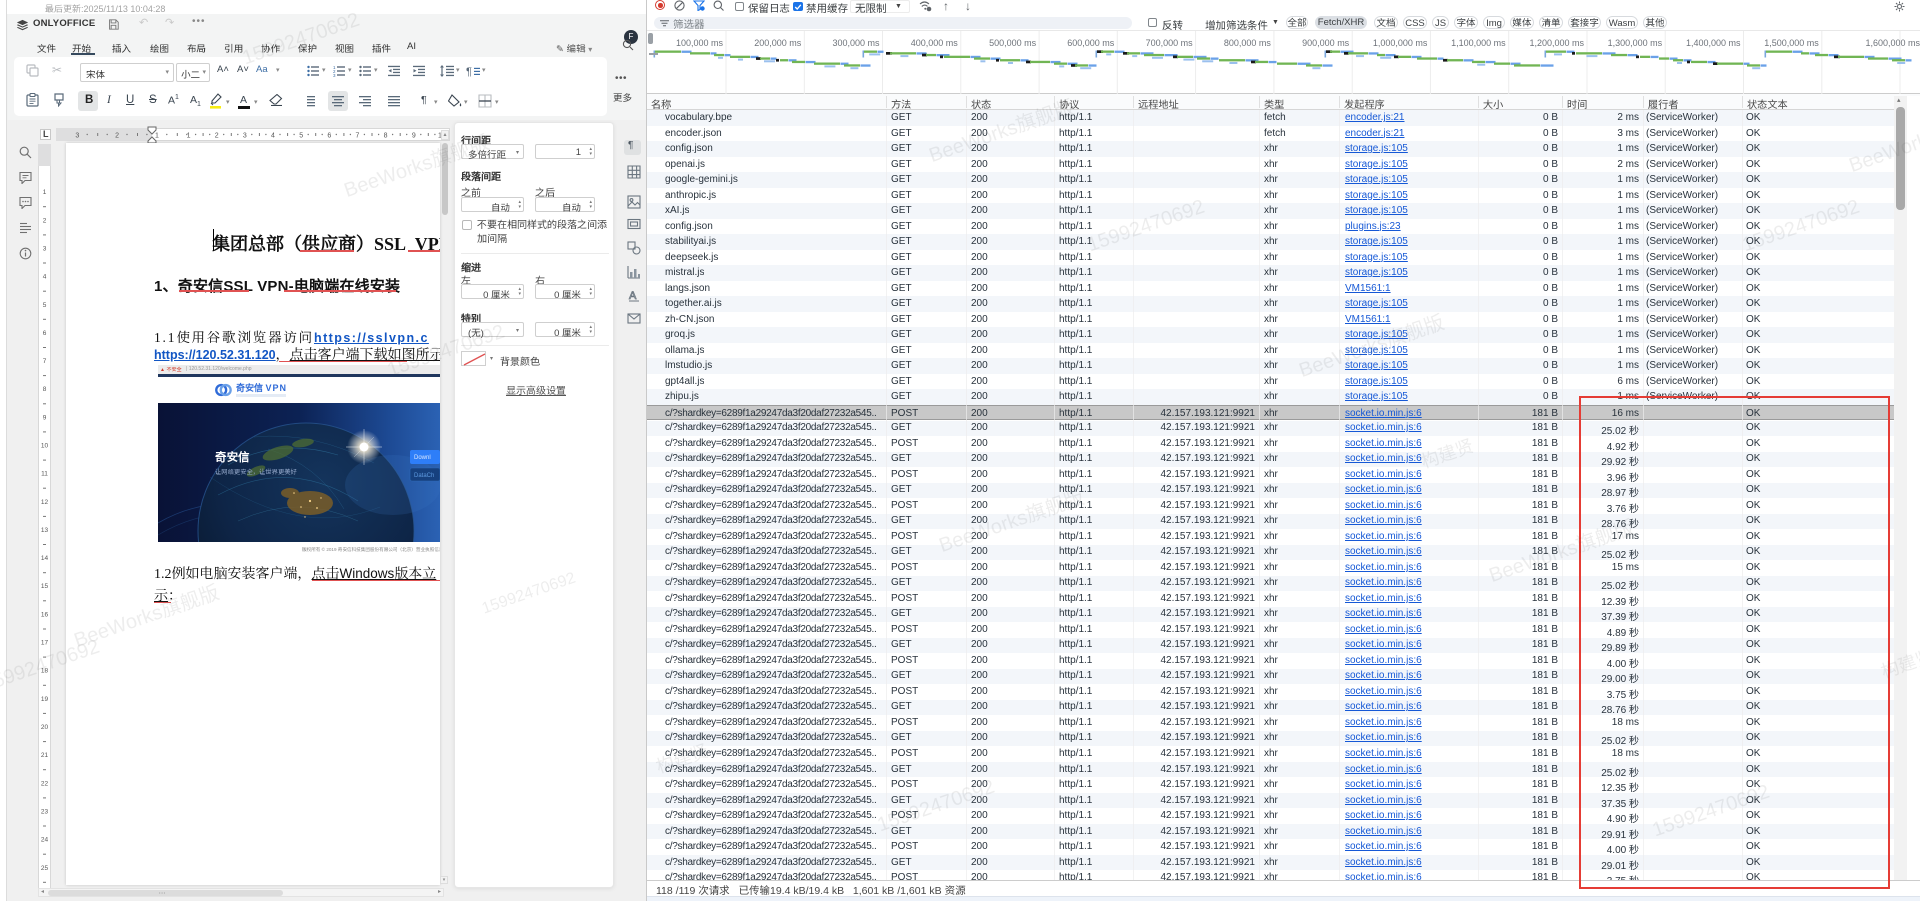  What do you see at coordinates (232, 457) in the screenshot?
I see `svg-text: 奇安信` at bounding box center [232, 457].